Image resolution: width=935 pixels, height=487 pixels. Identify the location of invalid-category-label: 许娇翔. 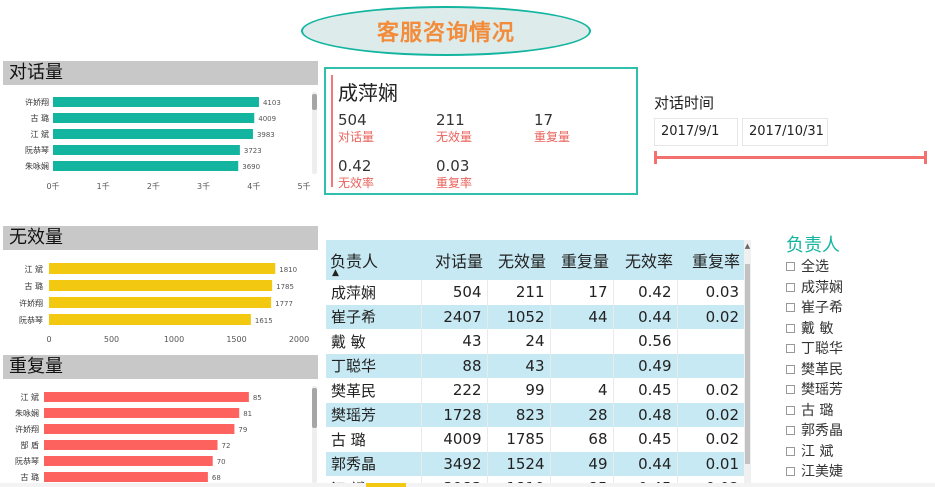
(31, 303).